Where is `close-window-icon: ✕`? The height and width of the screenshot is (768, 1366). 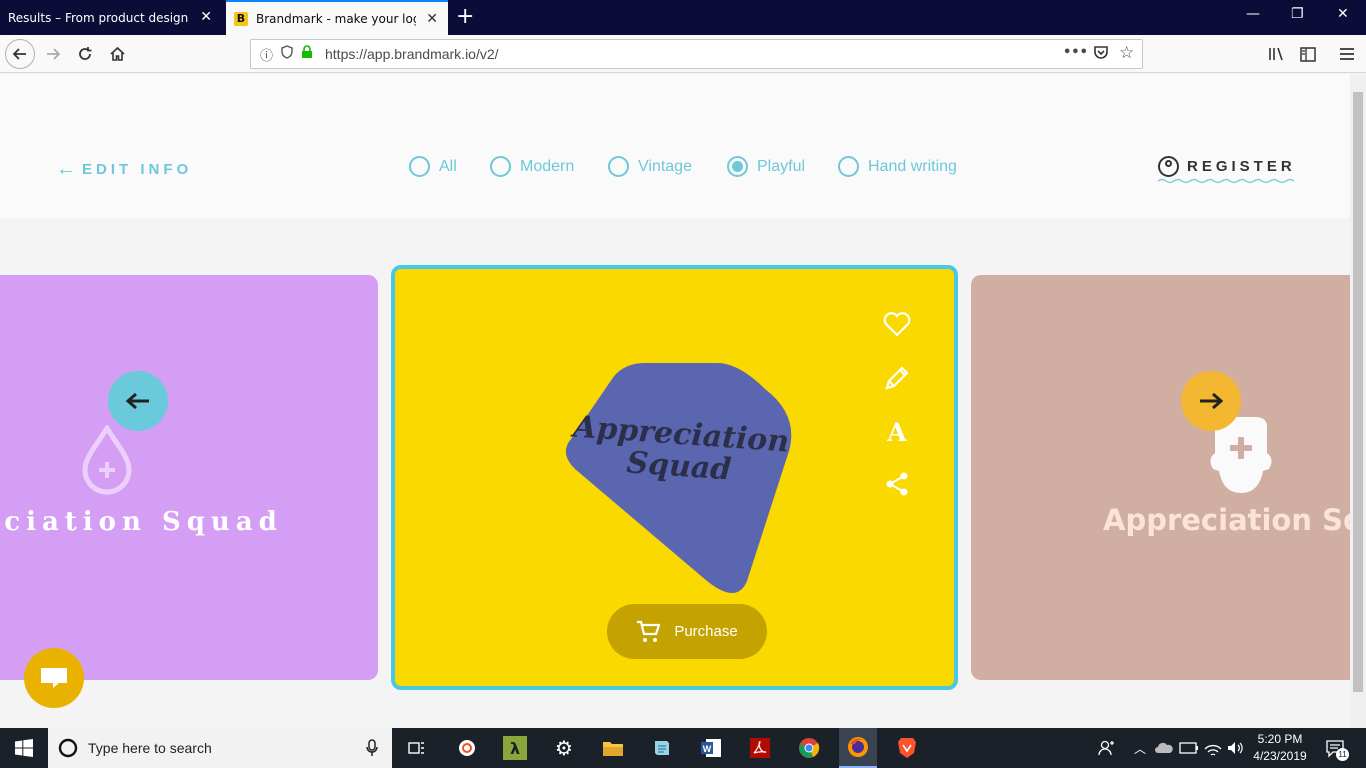
close-window-icon: ✕ is located at coordinates (1343, 14).